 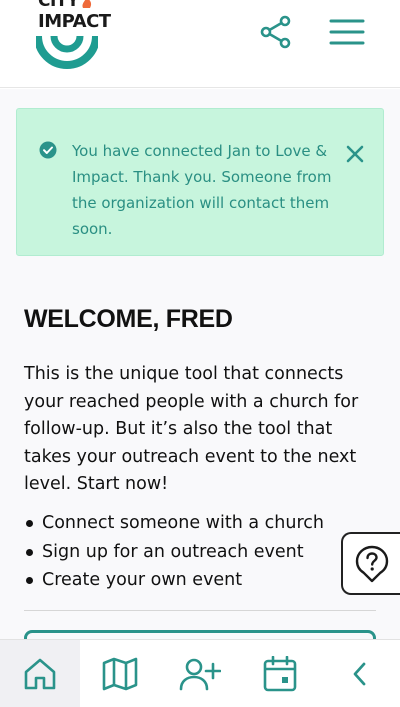 I want to click on nav-add-contact, so click(x=200, y=673).